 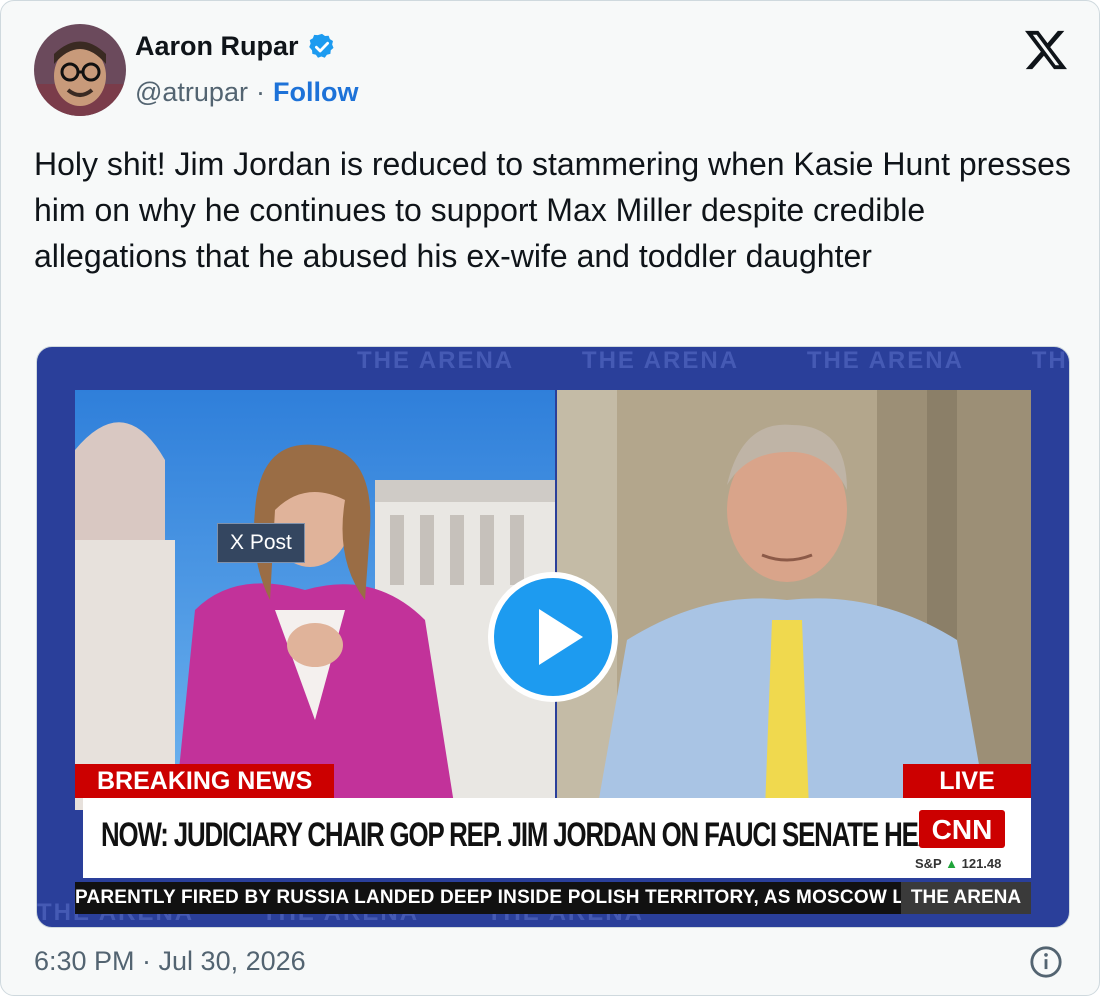 I want to click on handle-row: @atrupar · Follow, so click(x=246, y=92).